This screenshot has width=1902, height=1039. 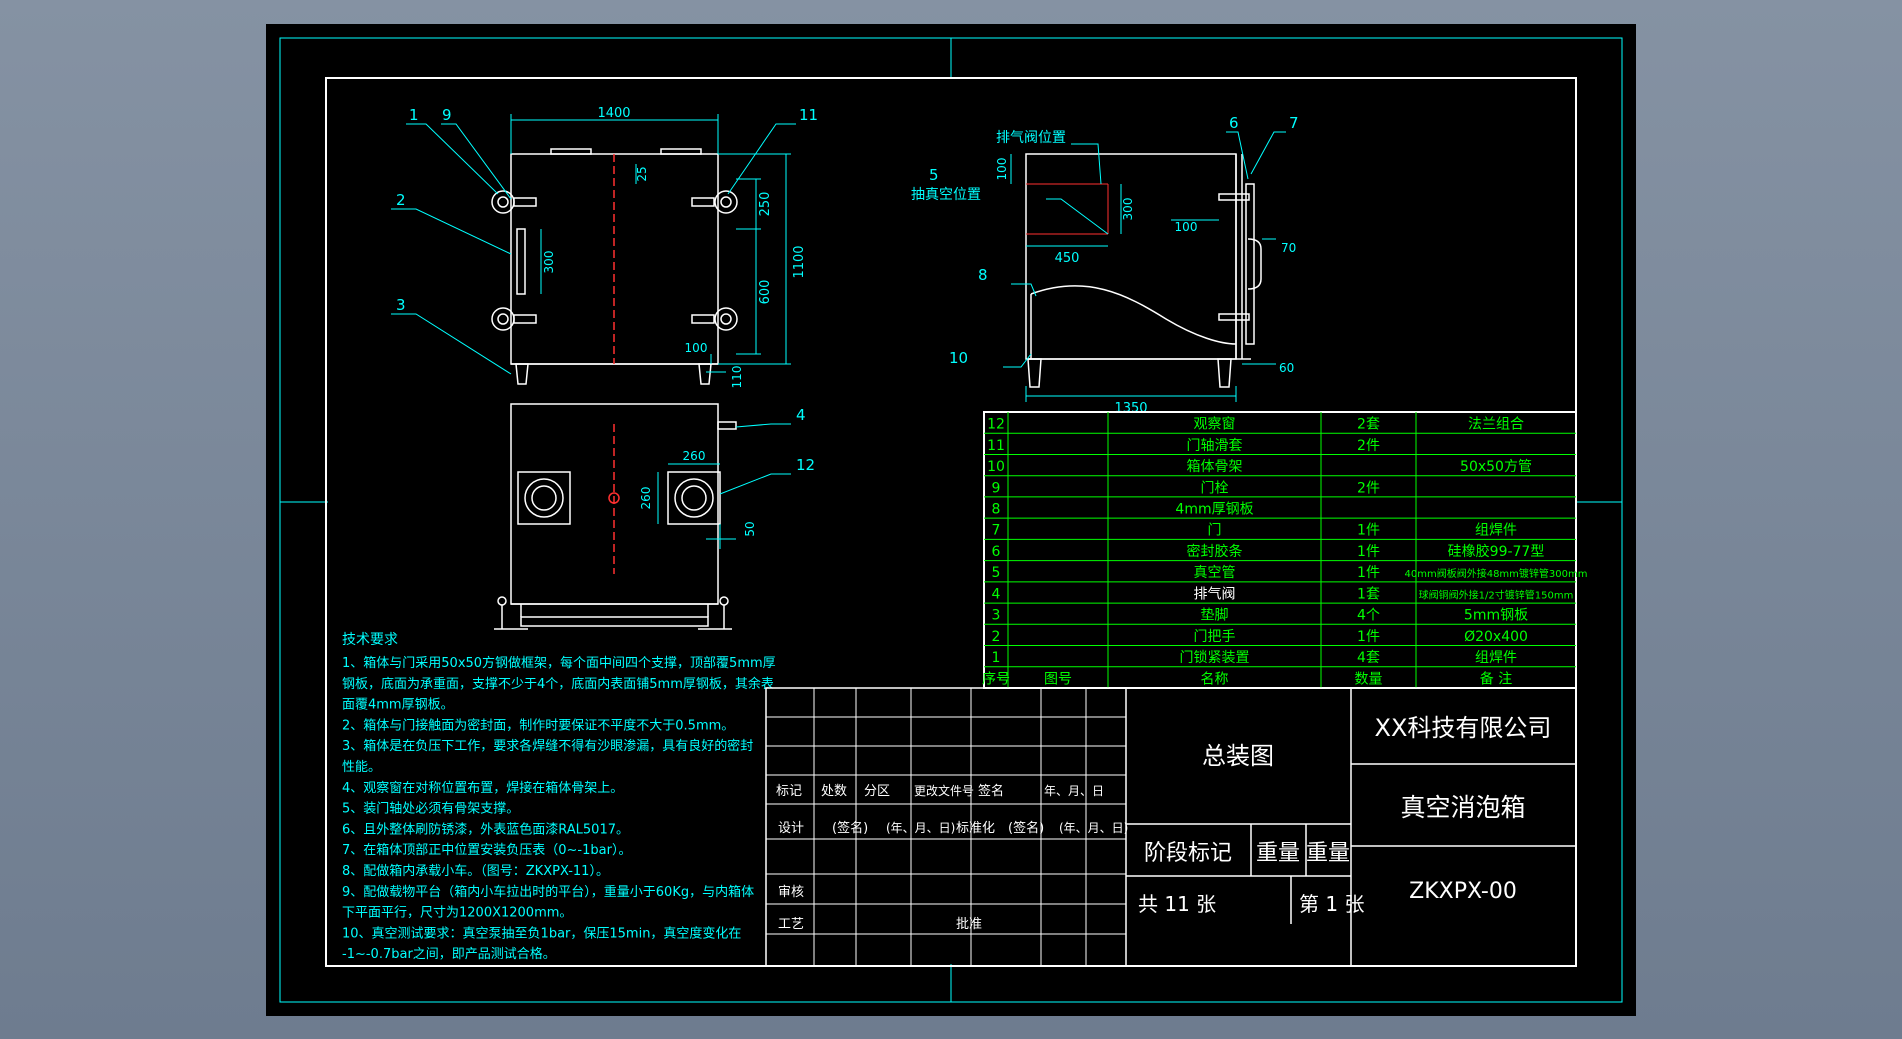 What do you see at coordinates (1368, 446) in the screenshot?
I see `bom-cell-qty: 2件` at bounding box center [1368, 446].